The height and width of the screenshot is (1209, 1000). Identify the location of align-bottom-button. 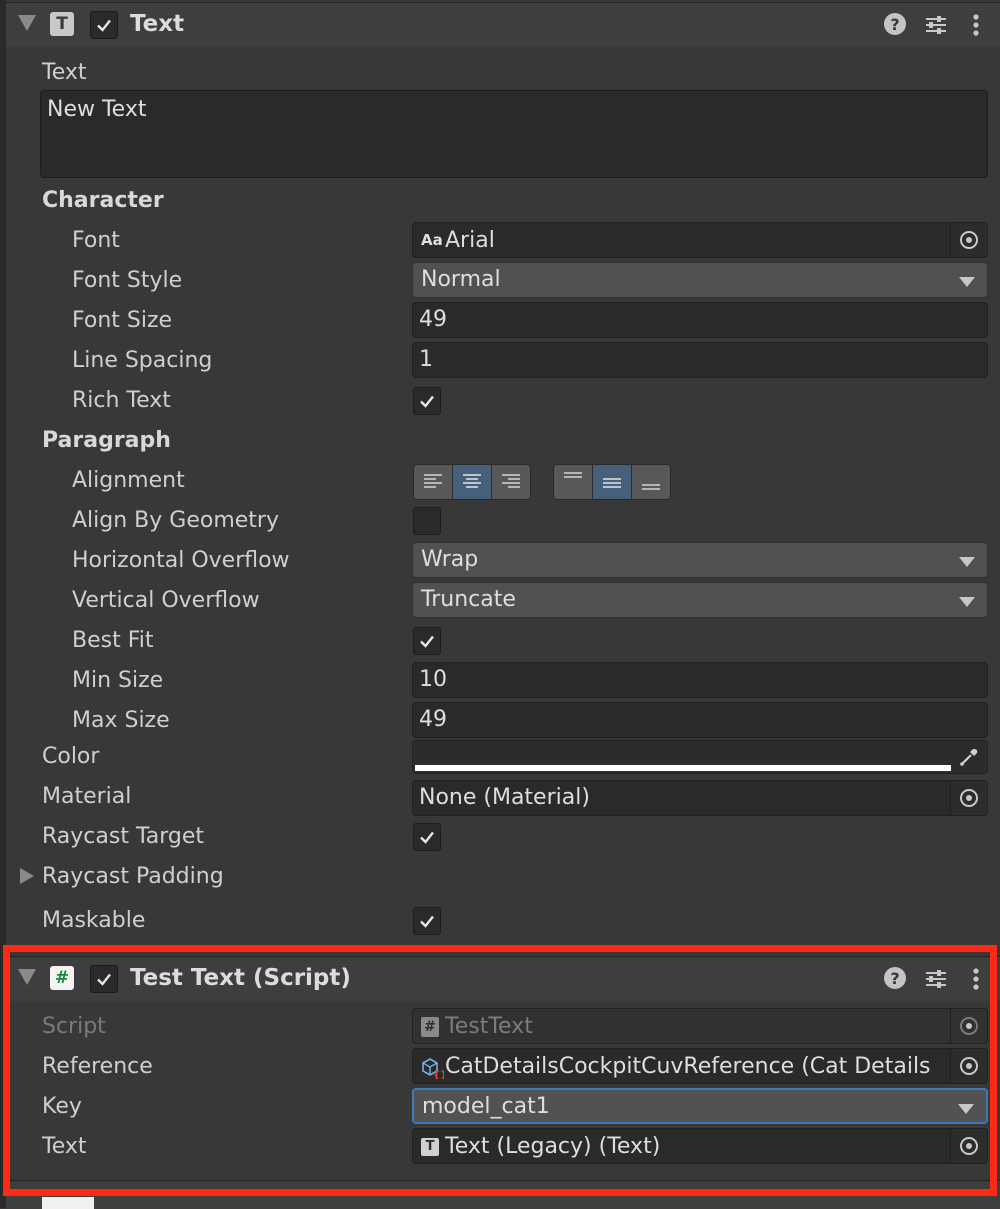
(651, 482).